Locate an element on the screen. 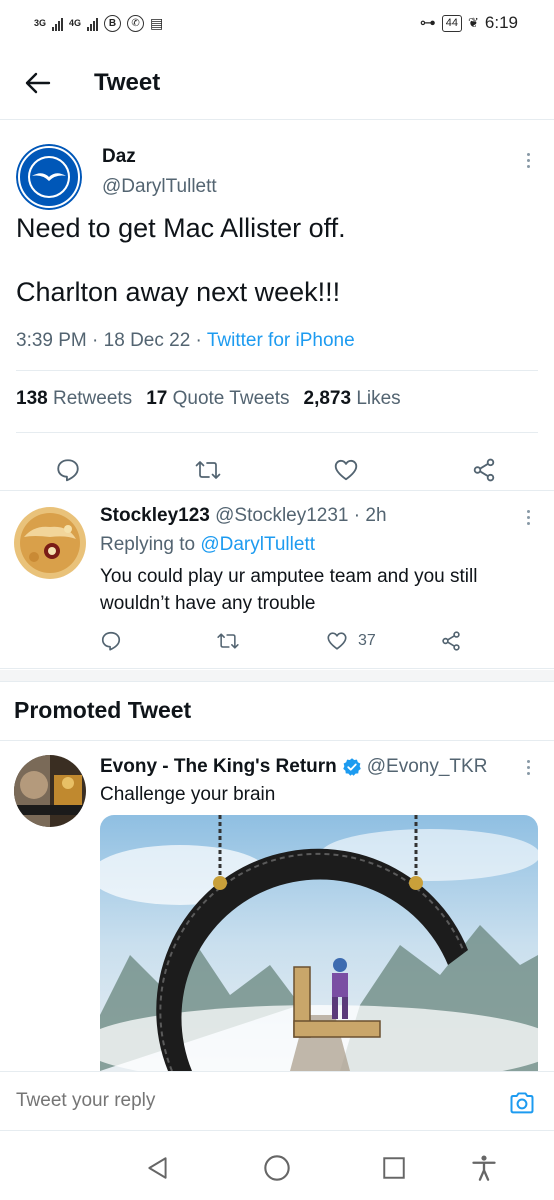  battery-icon: 44 is located at coordinates (451, 23).